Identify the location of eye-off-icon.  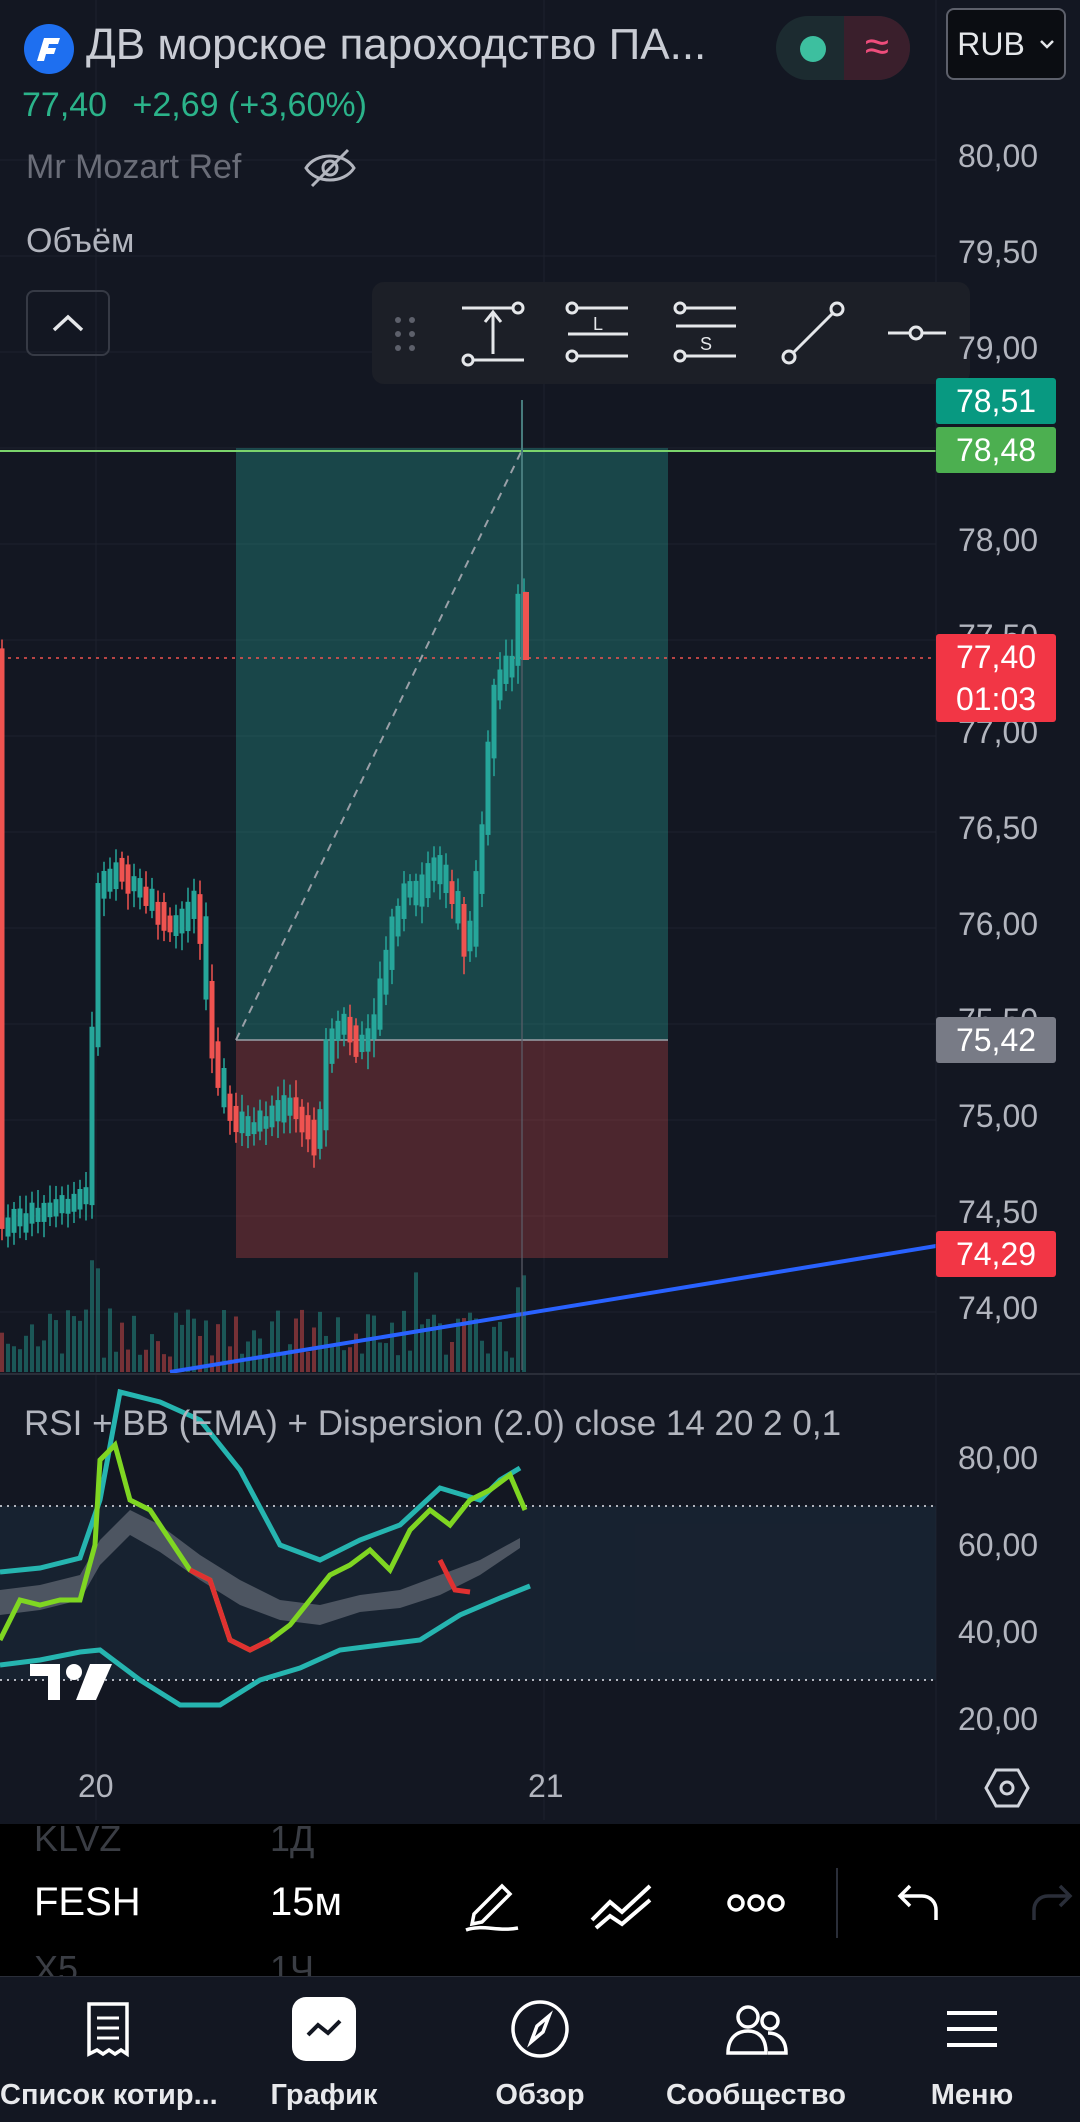
(330, 168).